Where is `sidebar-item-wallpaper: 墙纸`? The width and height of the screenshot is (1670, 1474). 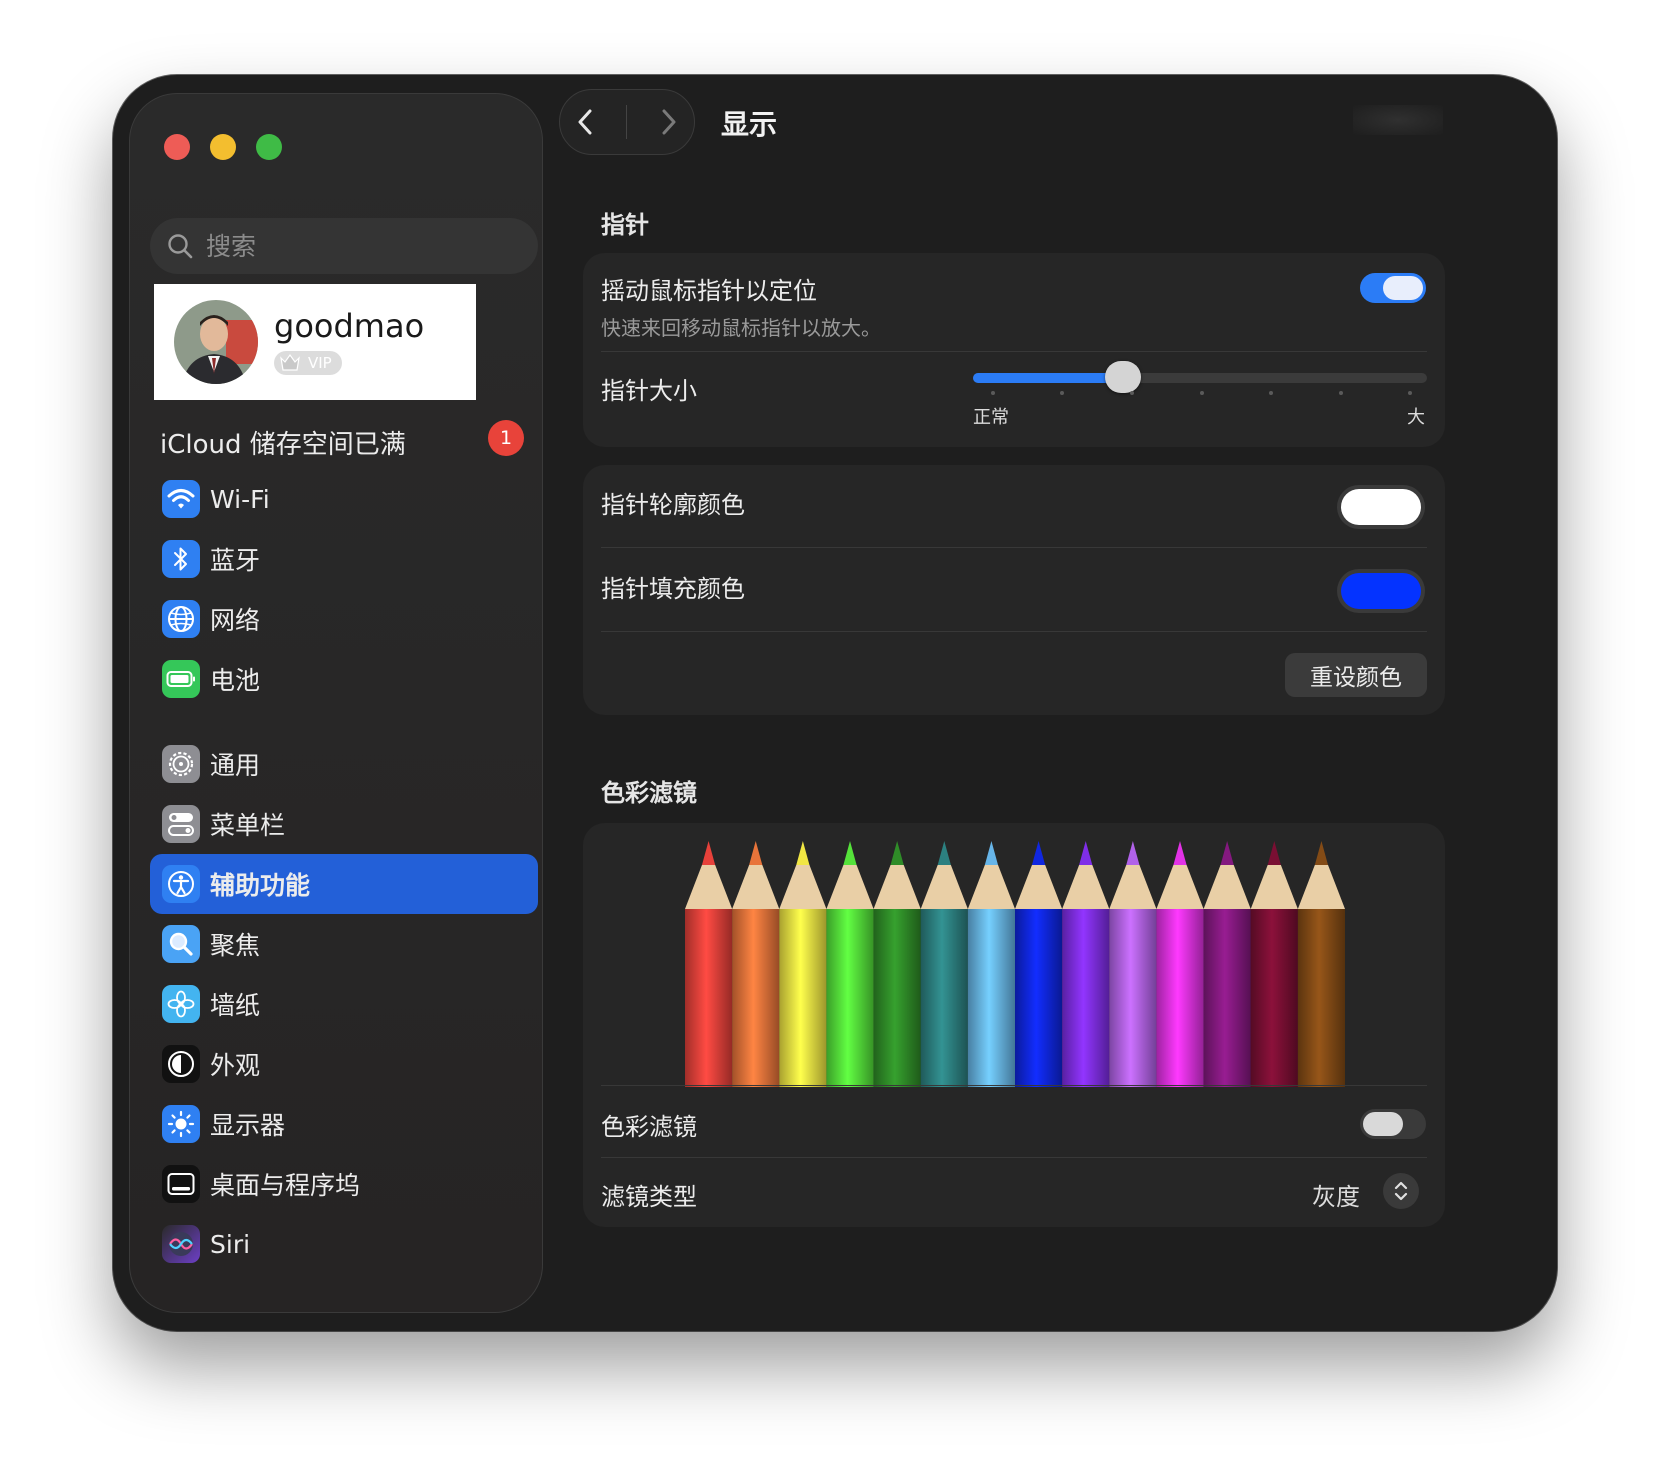 sidebar-item-wallpaper: 墙纸 is located at coordinates (344, 1004).